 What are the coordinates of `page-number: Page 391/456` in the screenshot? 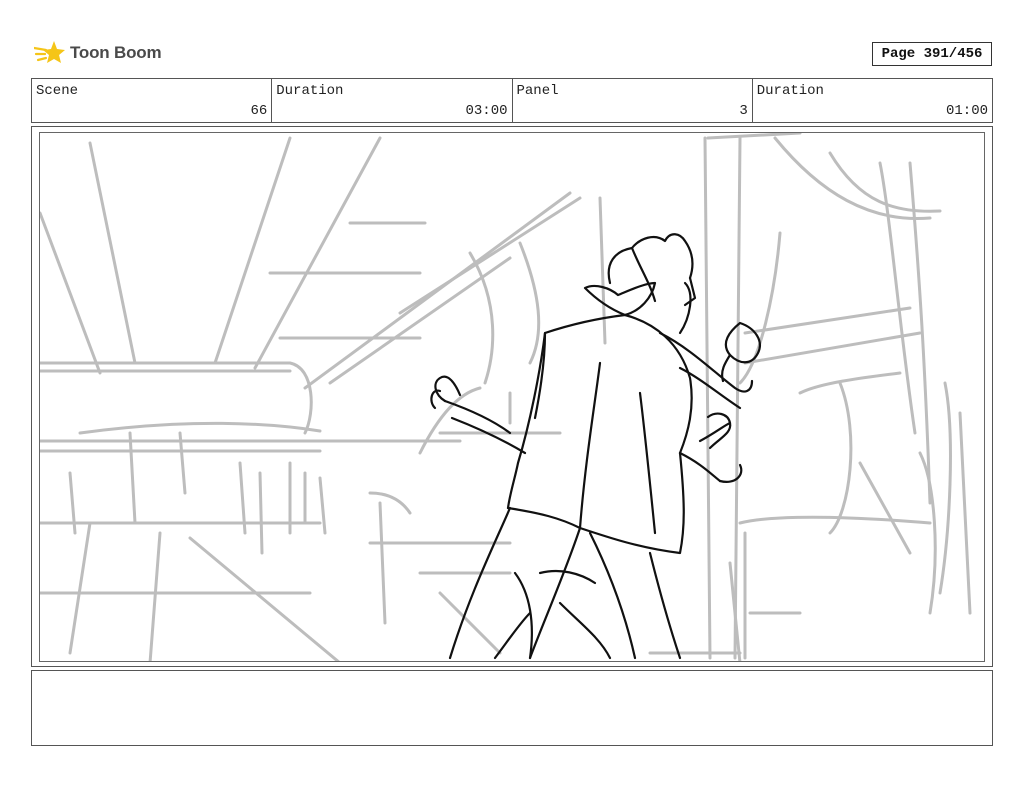 It's located at (932, 54).